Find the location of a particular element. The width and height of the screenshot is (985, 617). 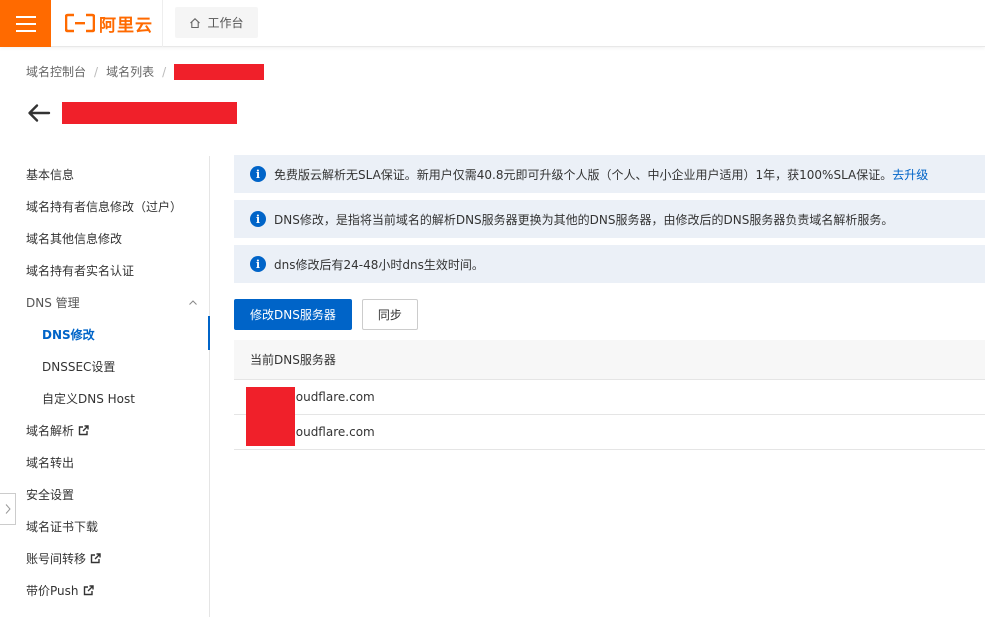

sidebar-item-other-info: 域名其他信息修改 is located at coordinates (74, 238).